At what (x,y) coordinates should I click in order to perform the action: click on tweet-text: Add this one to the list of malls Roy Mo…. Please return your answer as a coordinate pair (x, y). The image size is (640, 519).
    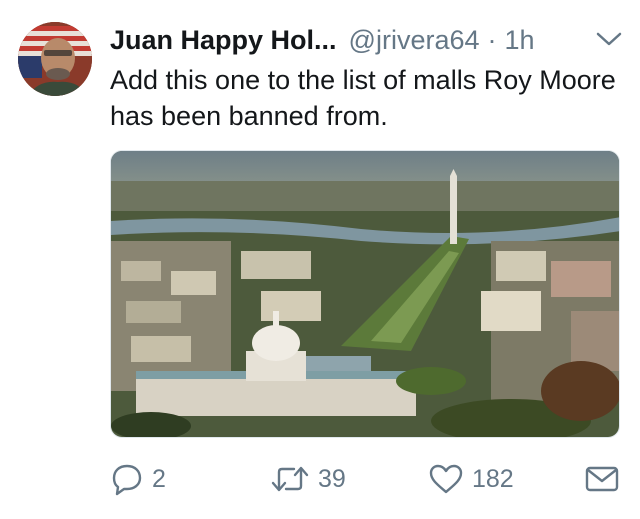
    Looking at the image, I should click on (363, 98).